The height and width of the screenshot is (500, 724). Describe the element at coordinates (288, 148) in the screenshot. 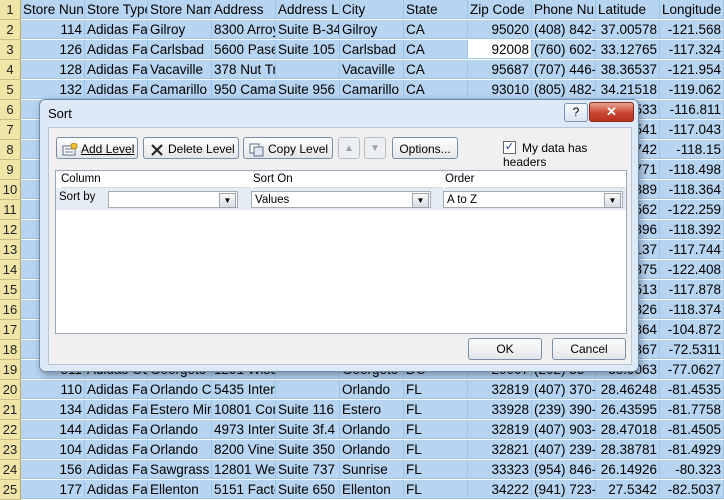

I see `copy-level-button: Copy Level` at that location.